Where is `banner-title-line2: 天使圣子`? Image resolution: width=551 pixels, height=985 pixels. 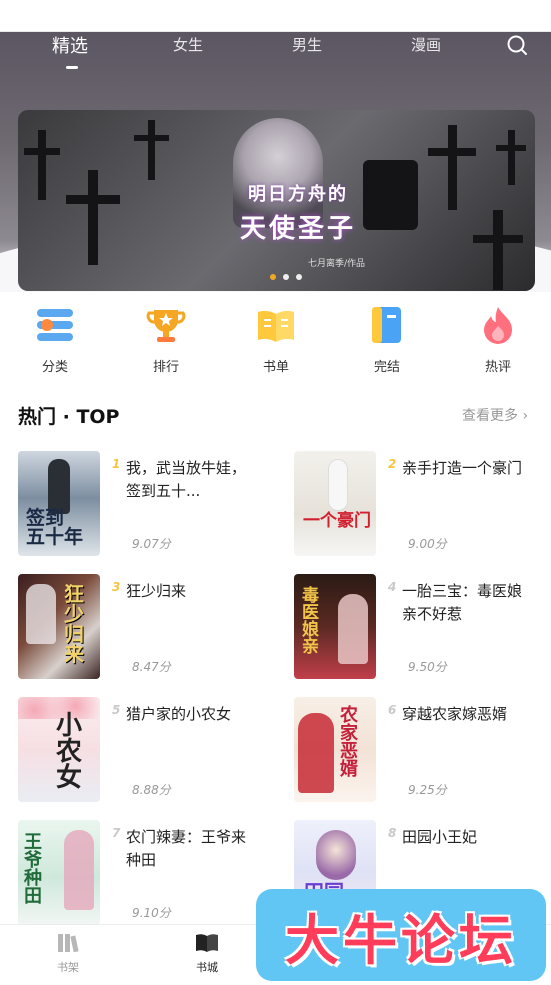
banner-title-line2: 天使圣子 is located at coordinates (297, 229).